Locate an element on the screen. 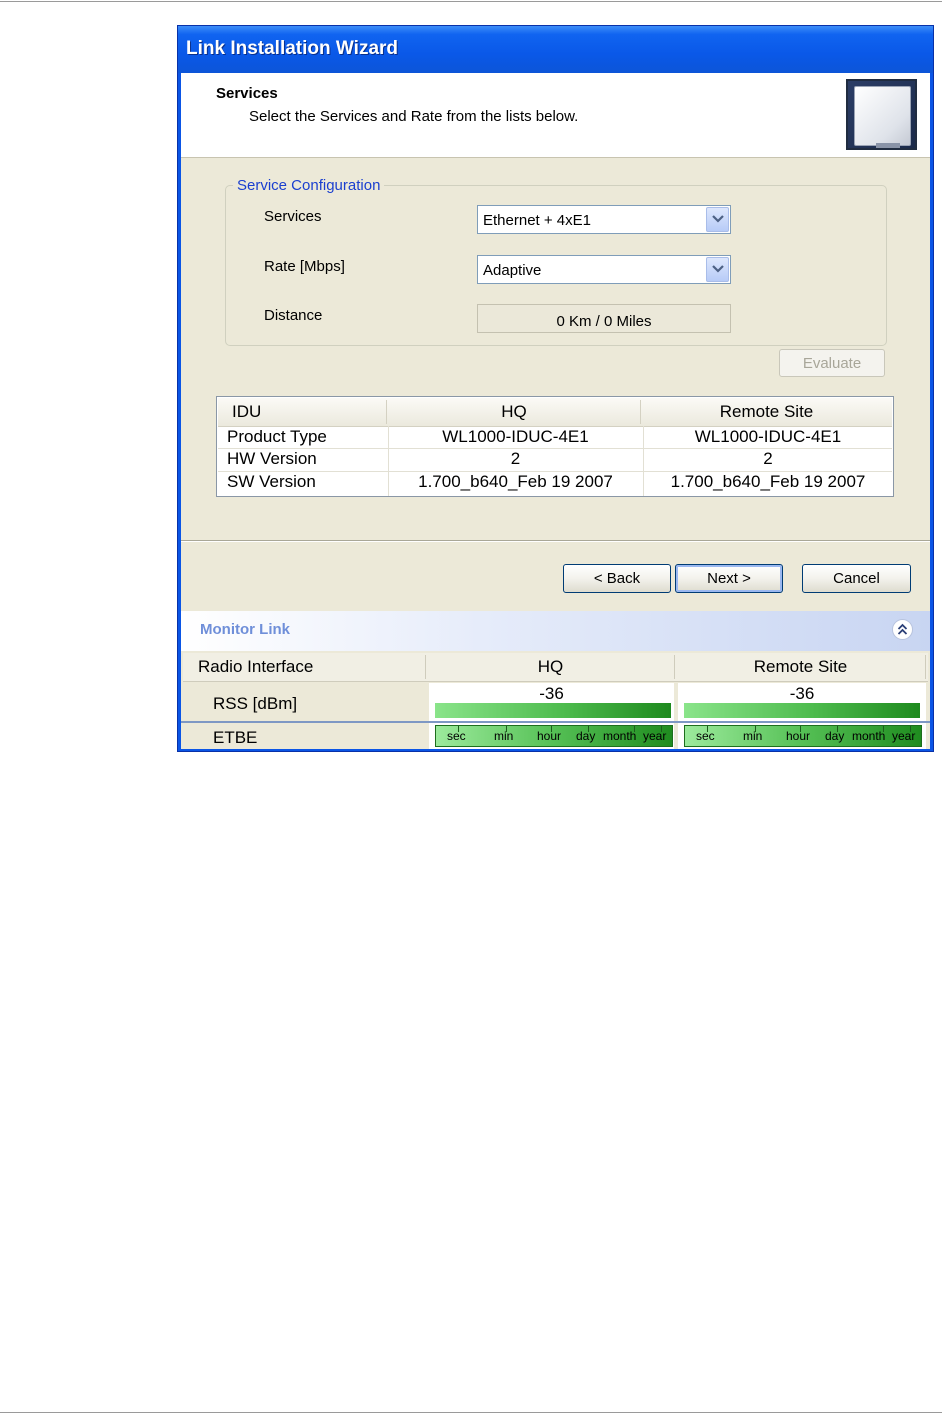 The image size is (942, 1415). back-button: < Back is located at coordinates (617, 578).